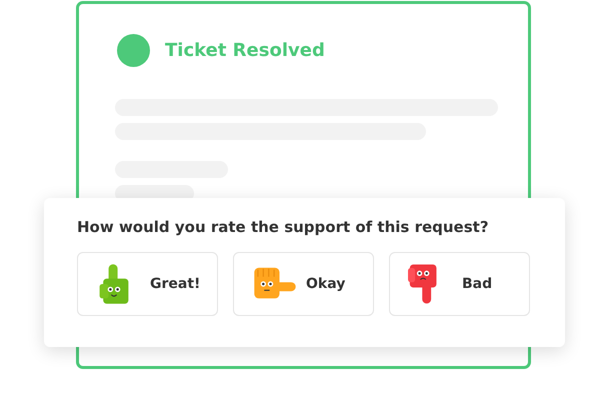  What do you see at coordinates (133, 50) in the screenshot?
I see `status-dot` at bounding box center [133, 50].